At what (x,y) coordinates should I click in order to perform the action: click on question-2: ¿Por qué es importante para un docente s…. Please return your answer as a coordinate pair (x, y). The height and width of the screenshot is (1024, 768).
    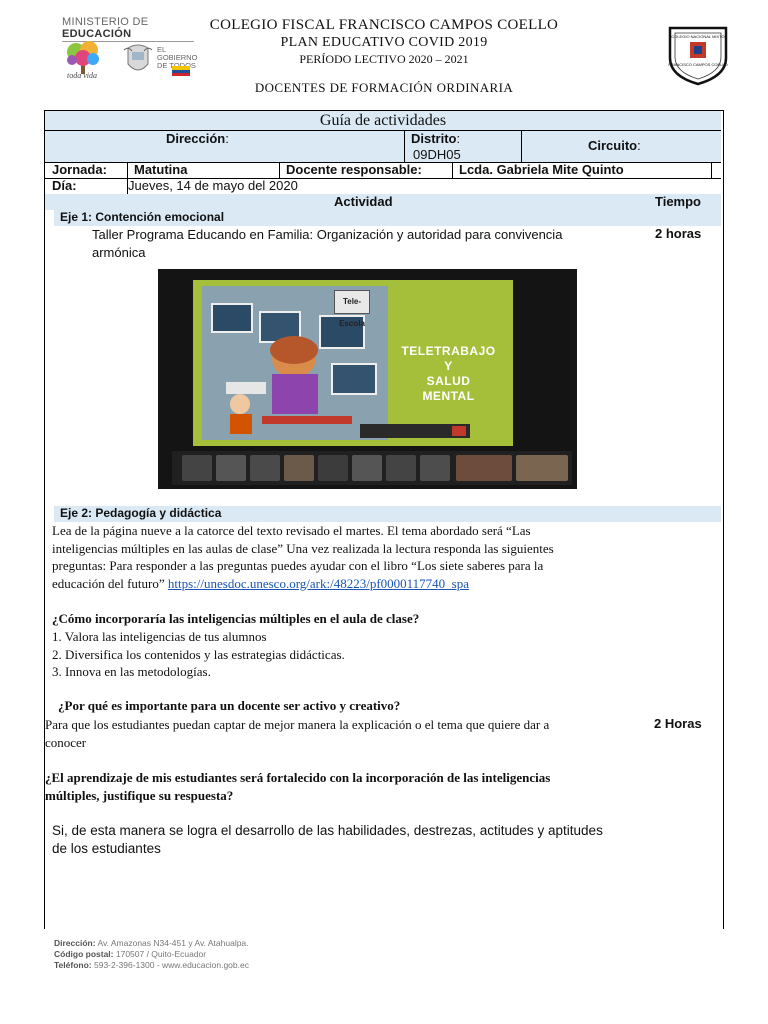
    Looking at the image, I should click on (229, 705).